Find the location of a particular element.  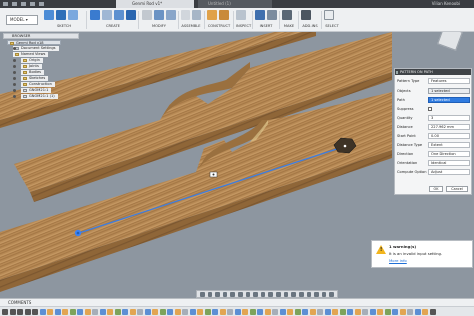

layout-icon is located at coordinates (331, 294).